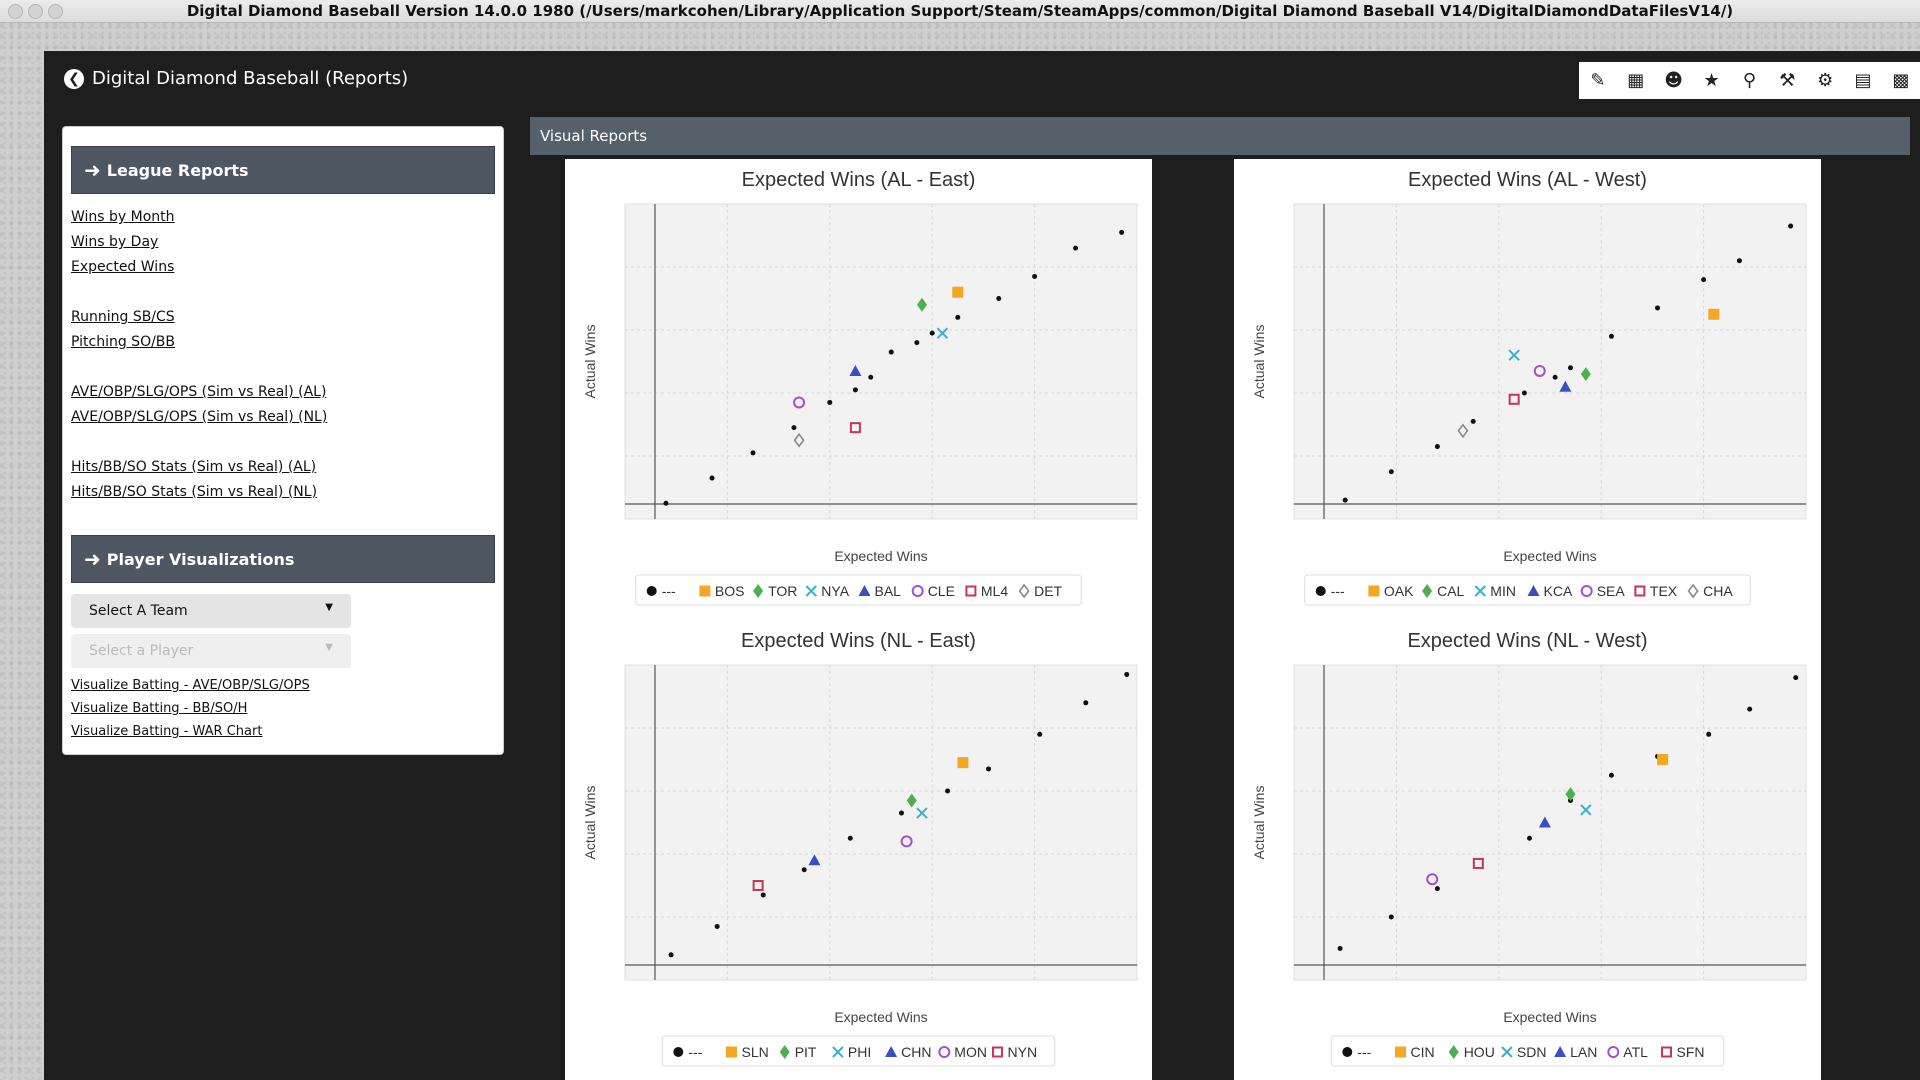 Image resolution: width=1920 pixels, height=1080 pixels. I want to click on close-window-button, so click(15, 11).